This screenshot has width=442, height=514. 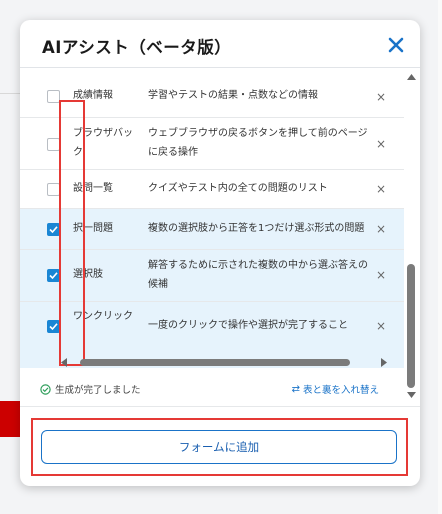 What do you see at coordinates (10, 93) in the screenshot?
I see `background-divider` at bounding box center [10, 93].